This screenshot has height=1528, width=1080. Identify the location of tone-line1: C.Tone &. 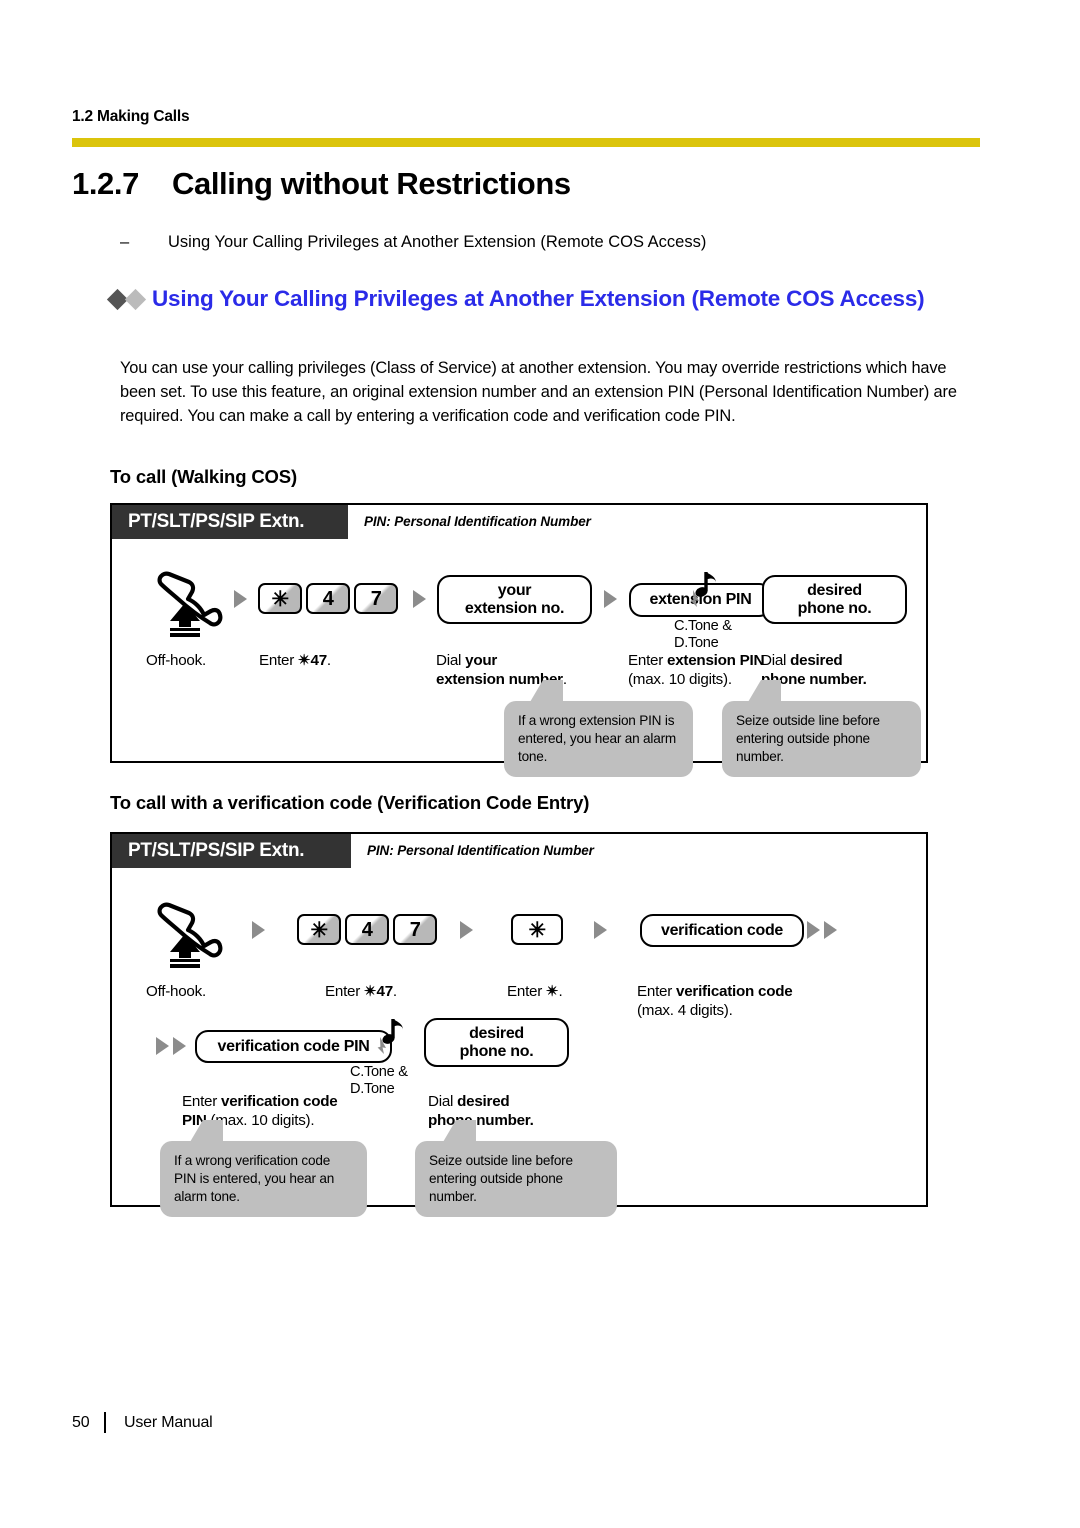
(379, 1072).